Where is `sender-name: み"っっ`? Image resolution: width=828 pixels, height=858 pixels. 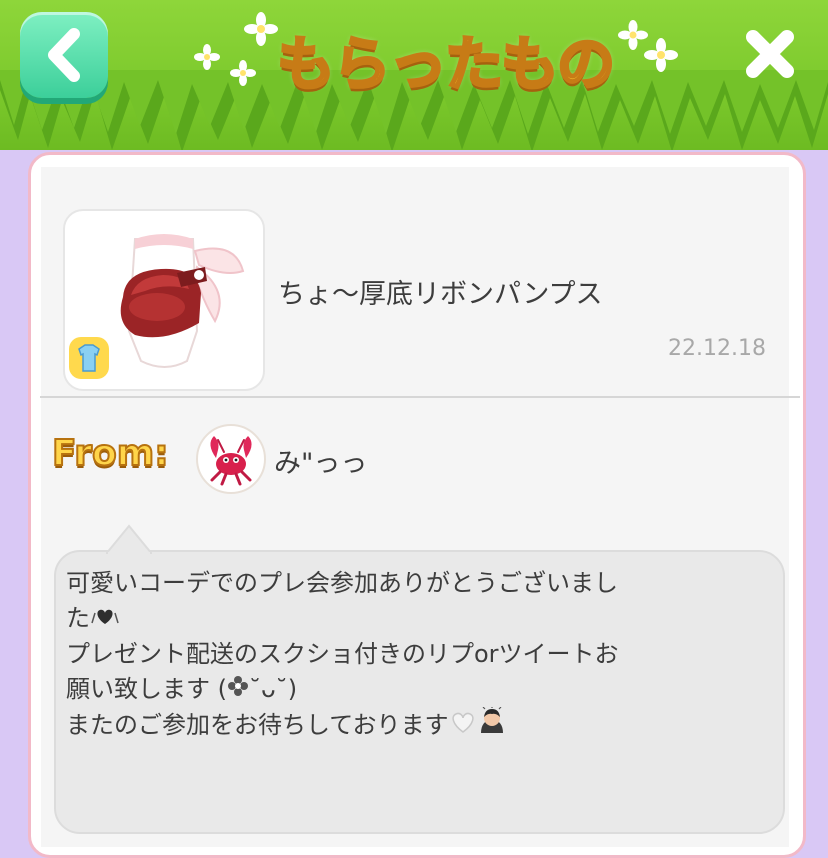 sender-name: み"っっ is located at coordinates (321, 463).